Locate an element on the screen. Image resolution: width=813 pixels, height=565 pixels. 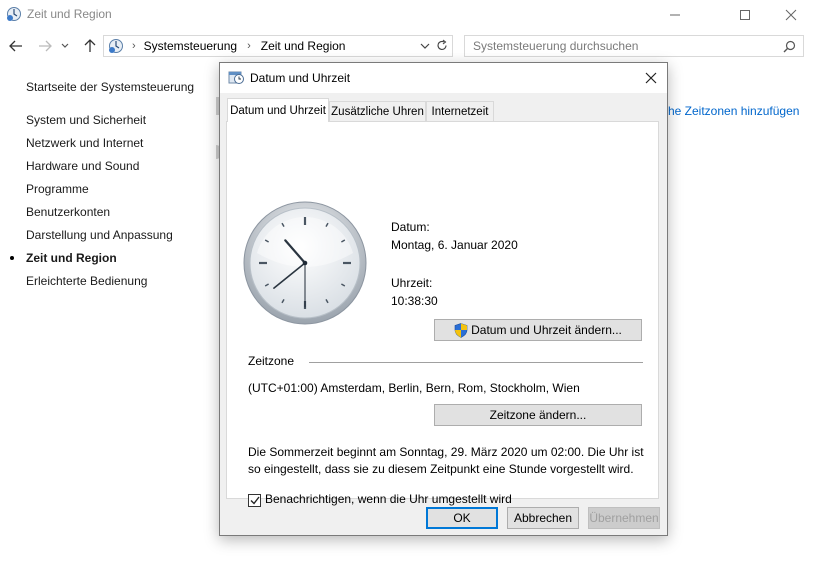
address-bar: › Systemsteuerung › Zeit und Region is located at coordinates (278, 46).